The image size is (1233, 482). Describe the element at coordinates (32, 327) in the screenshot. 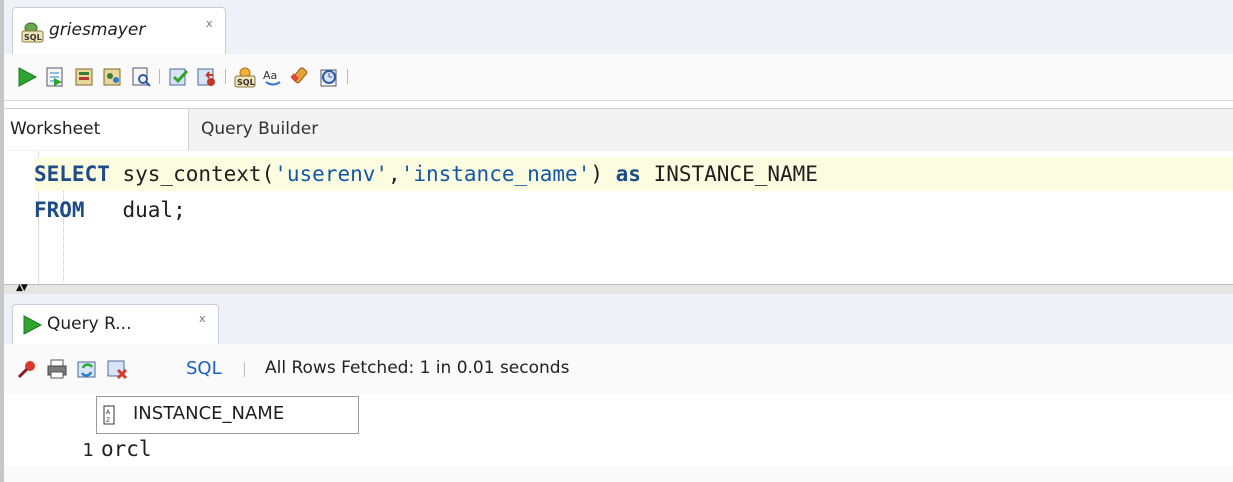

I see `run-result-icon` at that location.